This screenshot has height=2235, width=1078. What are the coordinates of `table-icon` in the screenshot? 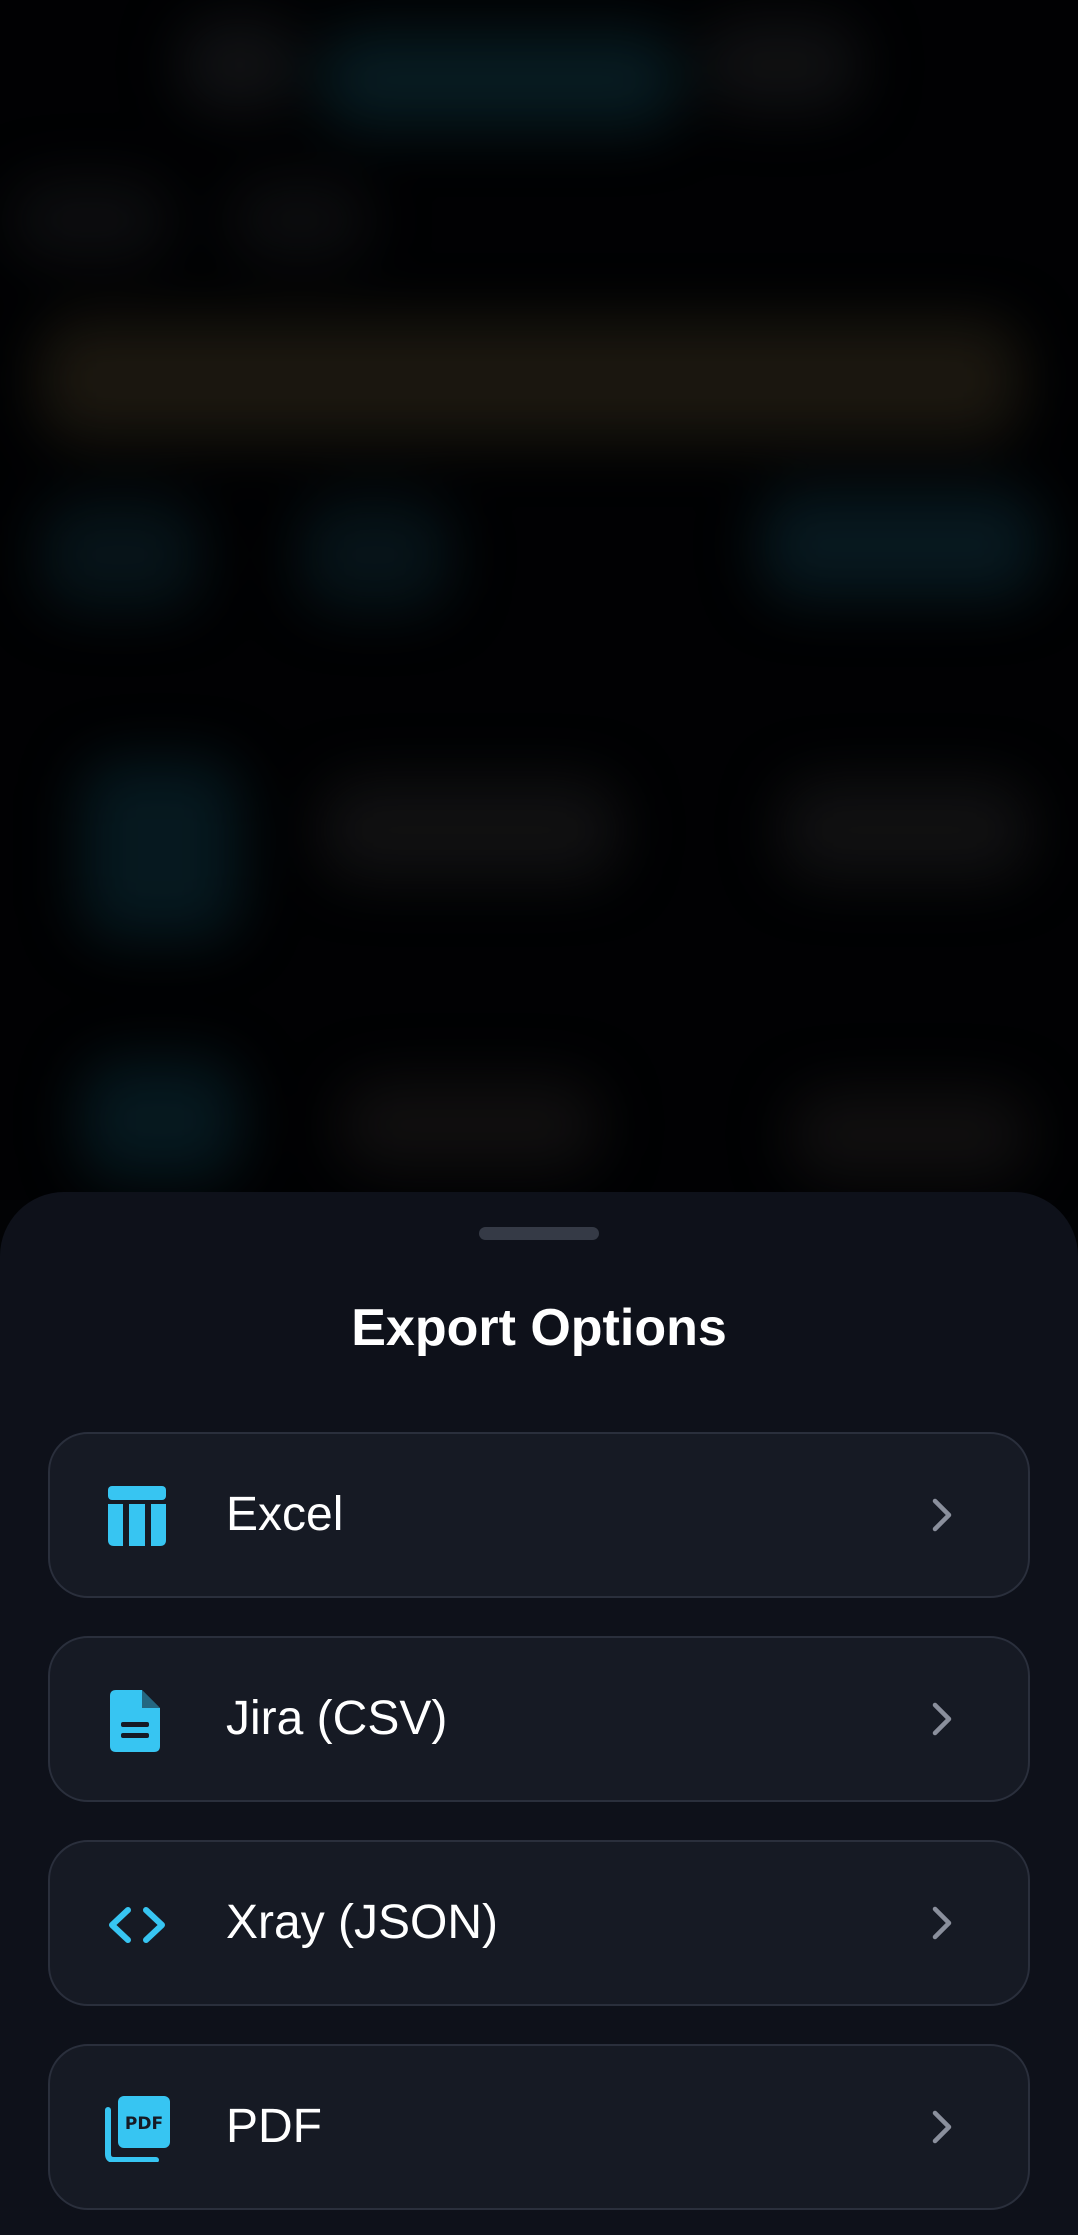 It's located at (137, 1516).